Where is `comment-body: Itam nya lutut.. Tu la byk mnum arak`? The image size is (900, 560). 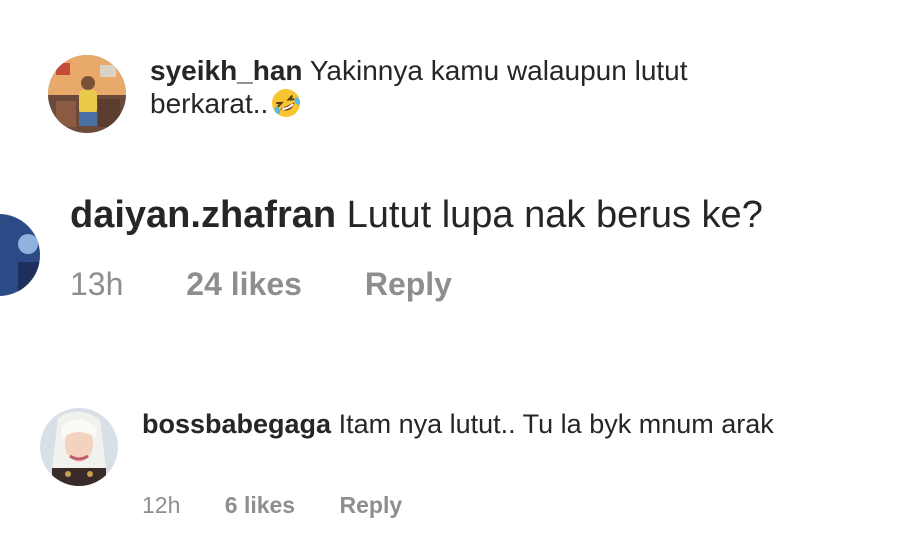 comment-body: Itam nya lutut.. Tu la byk mnum arak is located at coordinates (556, 424).